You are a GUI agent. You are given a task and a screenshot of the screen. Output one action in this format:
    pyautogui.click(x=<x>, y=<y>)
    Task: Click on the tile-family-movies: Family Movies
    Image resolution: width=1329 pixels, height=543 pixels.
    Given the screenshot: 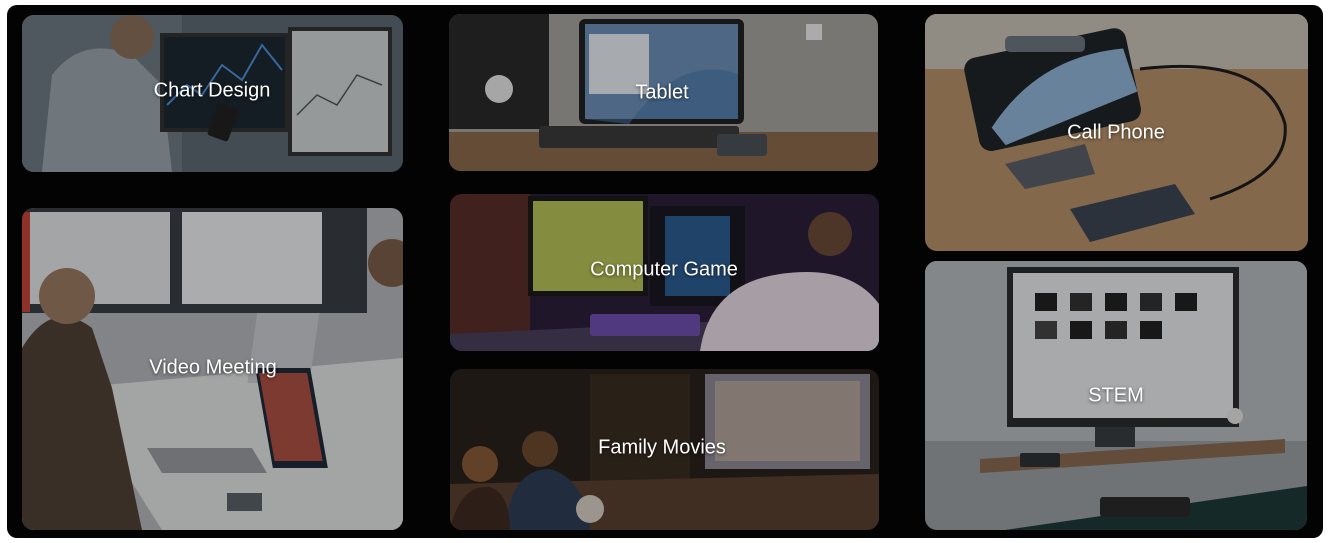 What is the action you would take?
    pyautogui.click(x=664, y=449)
    